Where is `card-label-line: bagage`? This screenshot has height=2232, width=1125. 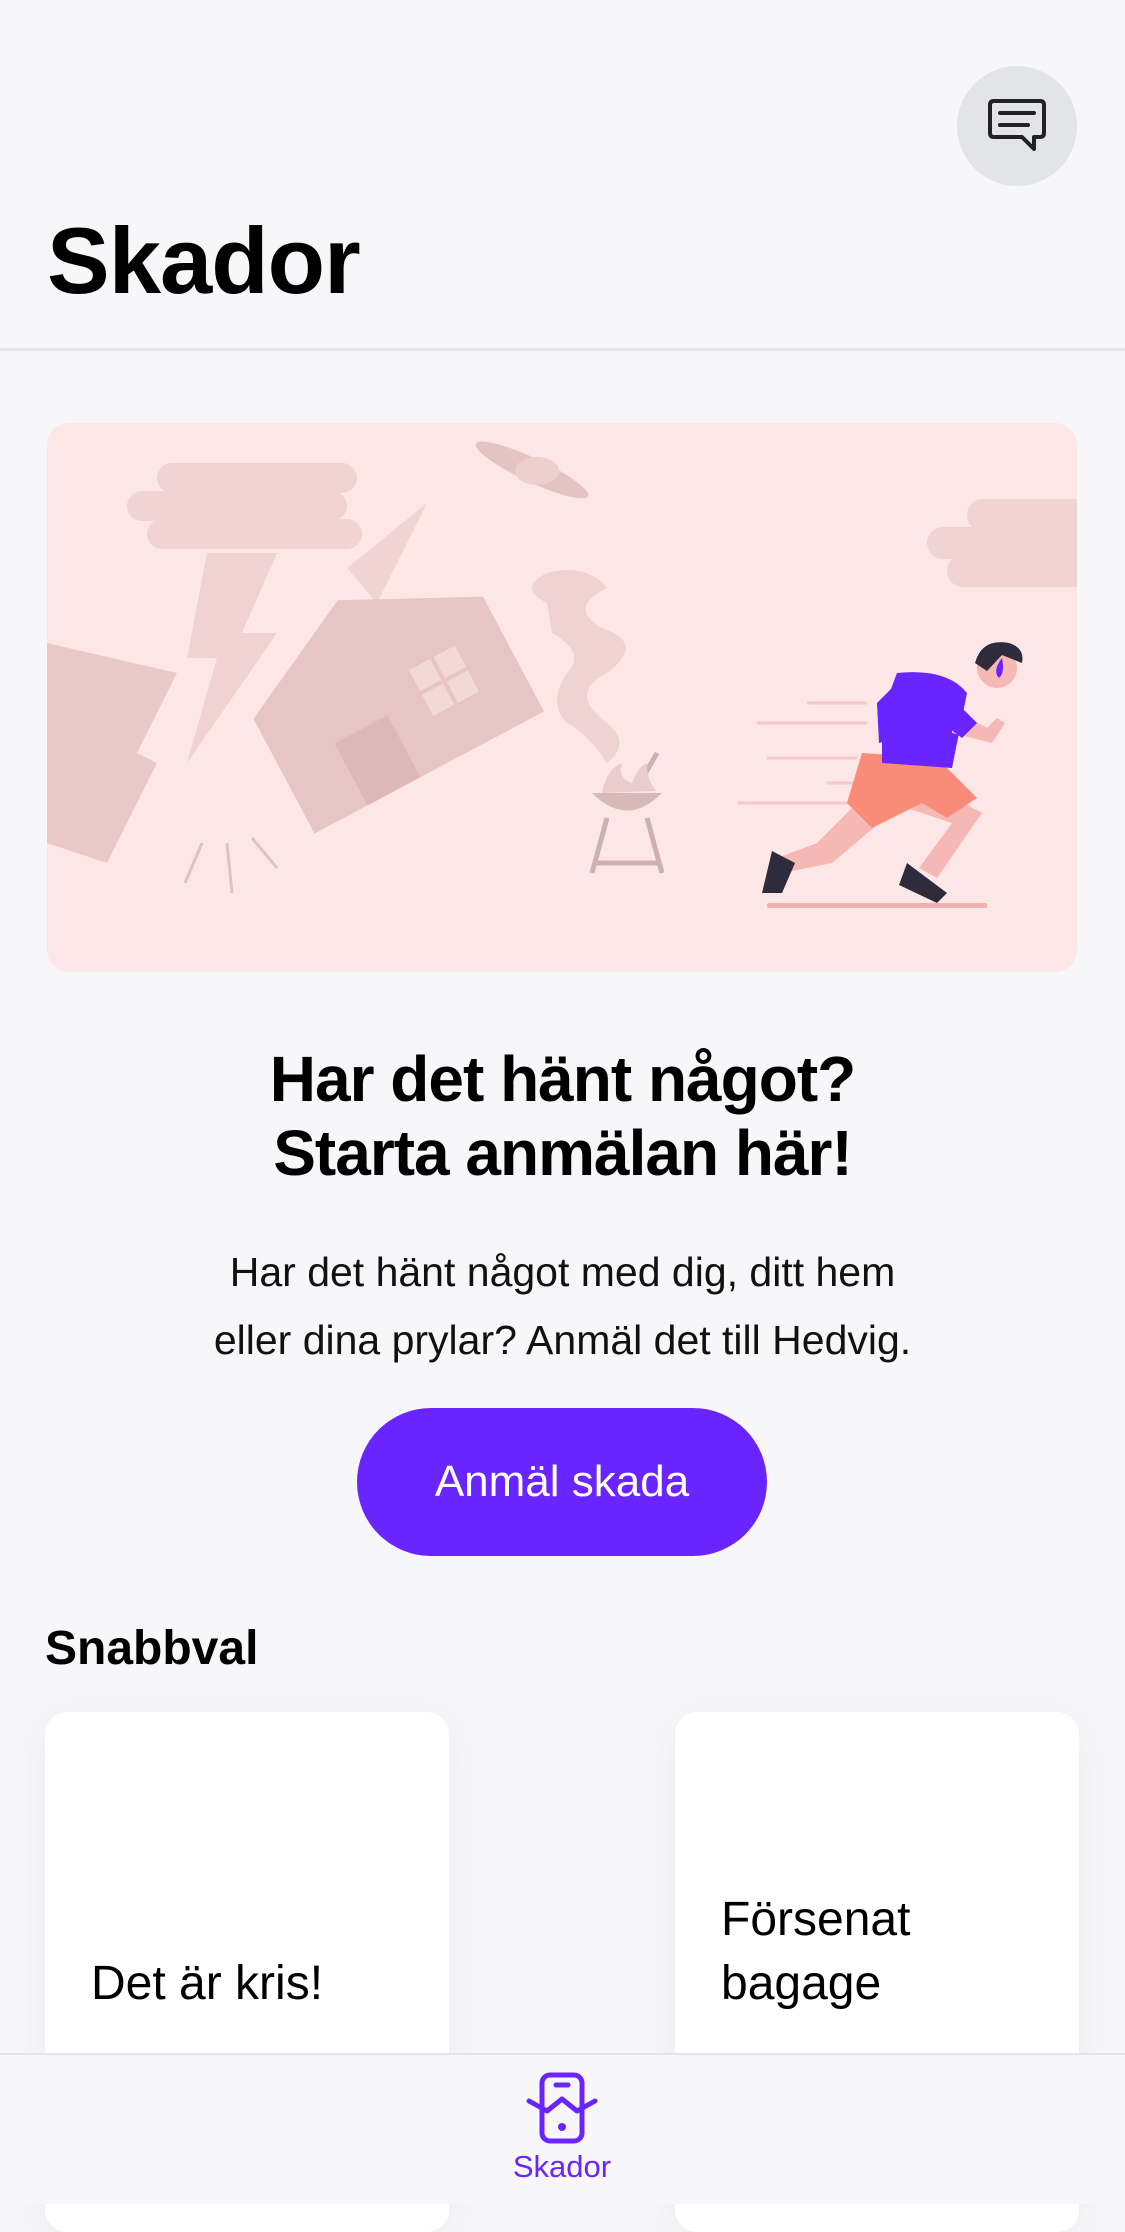
card-label-line: bagage is located at coordinates (801, 1983).